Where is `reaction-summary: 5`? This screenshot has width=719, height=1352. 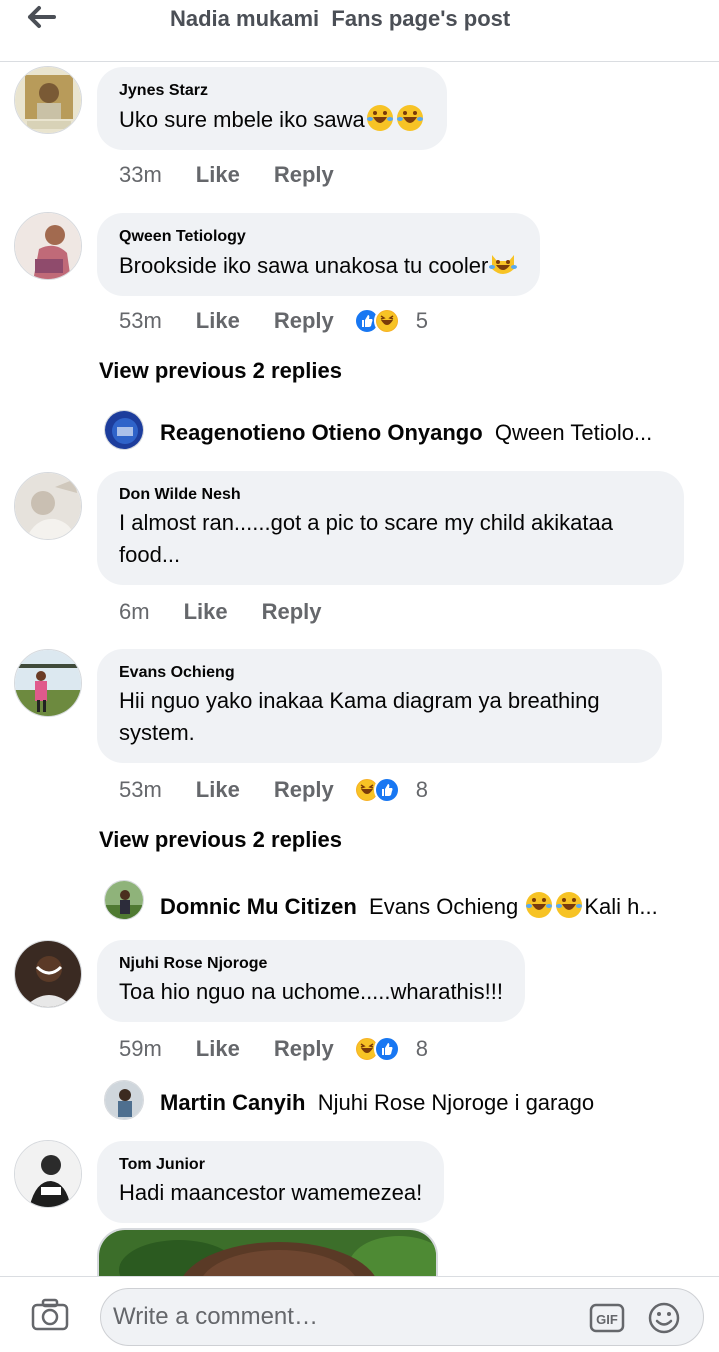 reaction-summary: 5 is located at coordinates (390, 321).